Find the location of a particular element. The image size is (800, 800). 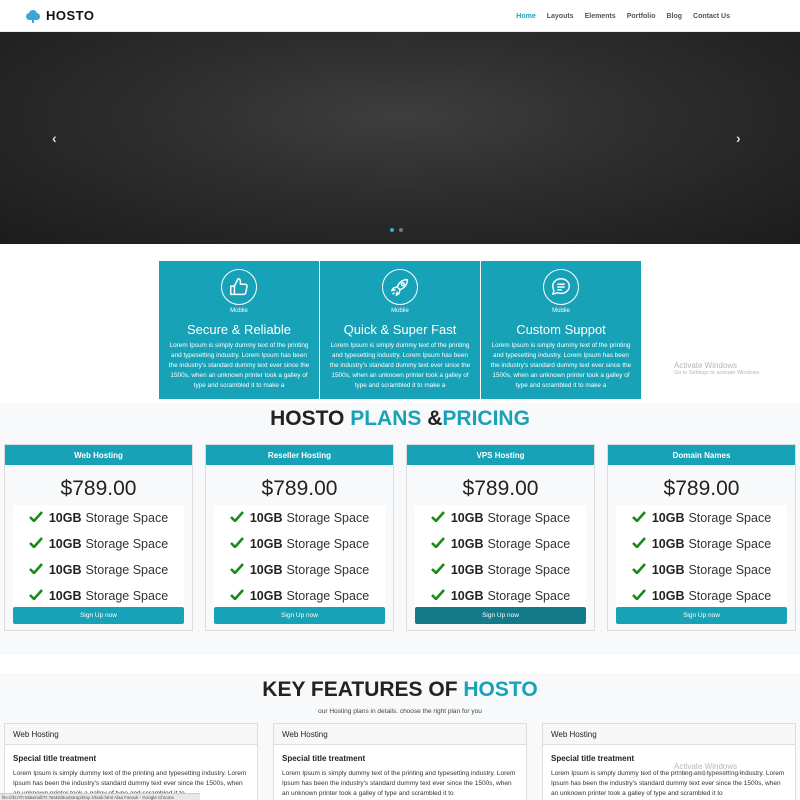

card-header: Web Hosting is located at coordinates (669, 734).